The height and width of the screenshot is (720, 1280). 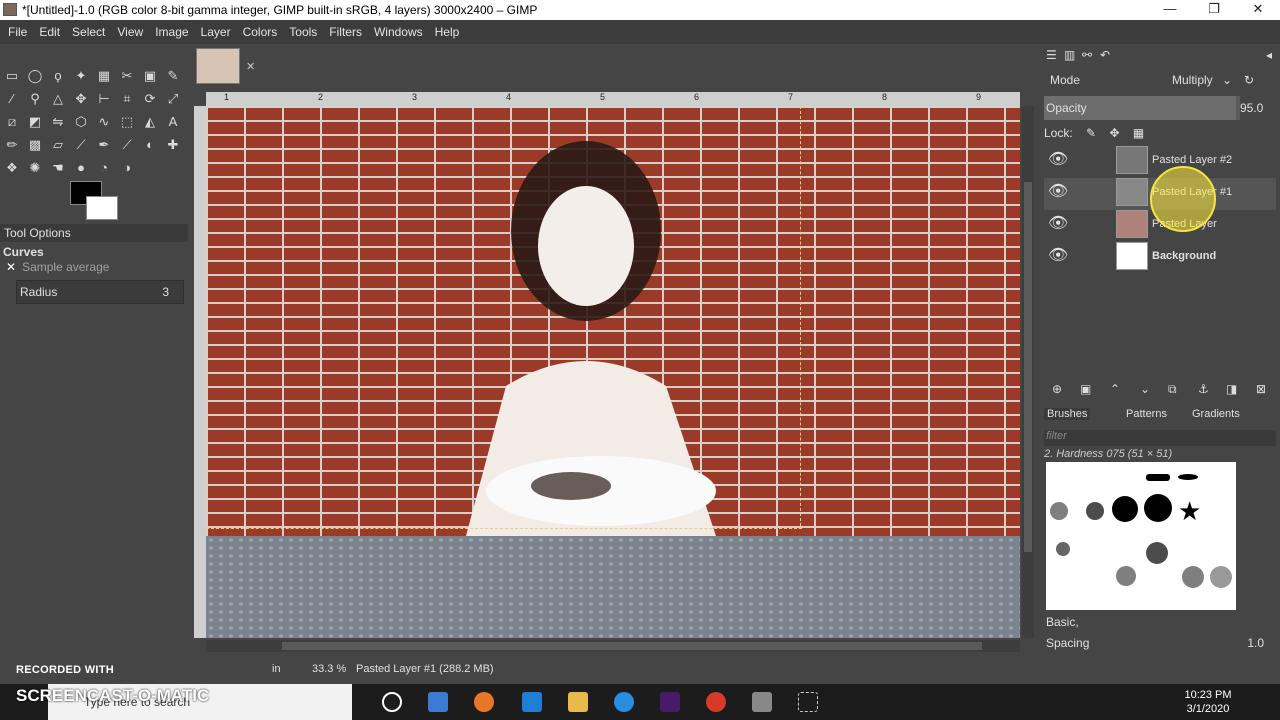 What do you see at coordinates (12, 145) in the screenshot?
I see `pencil-tool-icon: ✏` at bounding box center [12, 145].